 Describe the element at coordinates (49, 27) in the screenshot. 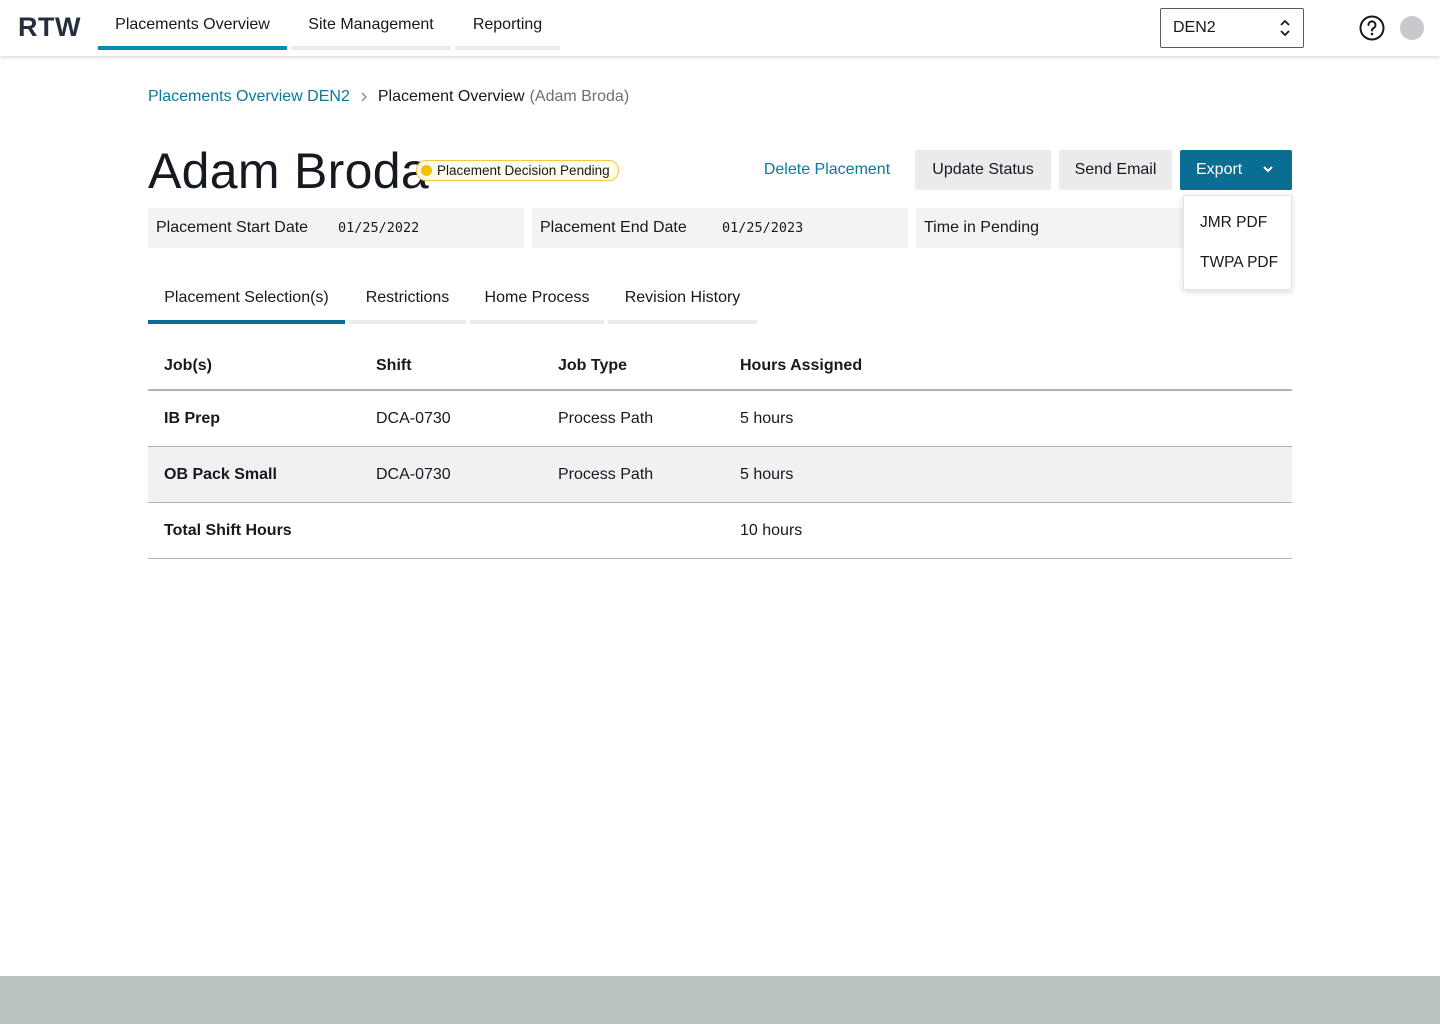

I see `app-logo: RTW` at that location.